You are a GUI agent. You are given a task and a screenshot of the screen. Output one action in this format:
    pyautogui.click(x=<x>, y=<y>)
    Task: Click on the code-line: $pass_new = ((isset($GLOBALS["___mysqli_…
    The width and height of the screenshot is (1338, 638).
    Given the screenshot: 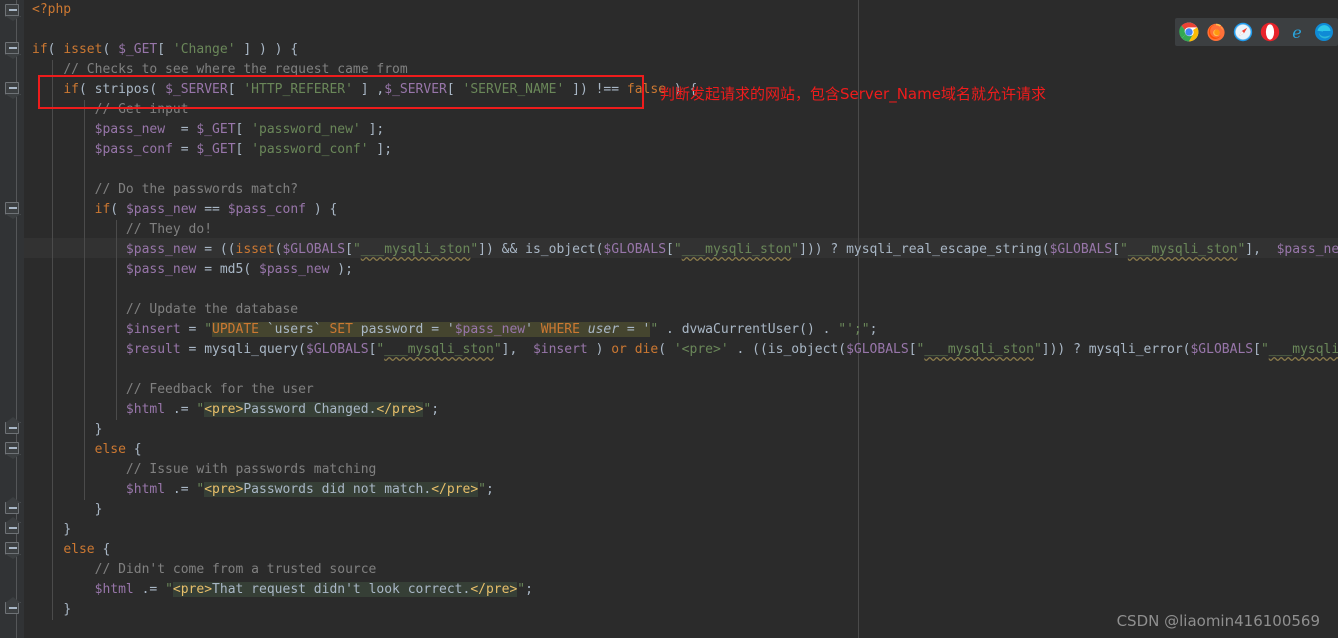 What is the action you would take?
    pyautogui.click(x=685, y=250)
    